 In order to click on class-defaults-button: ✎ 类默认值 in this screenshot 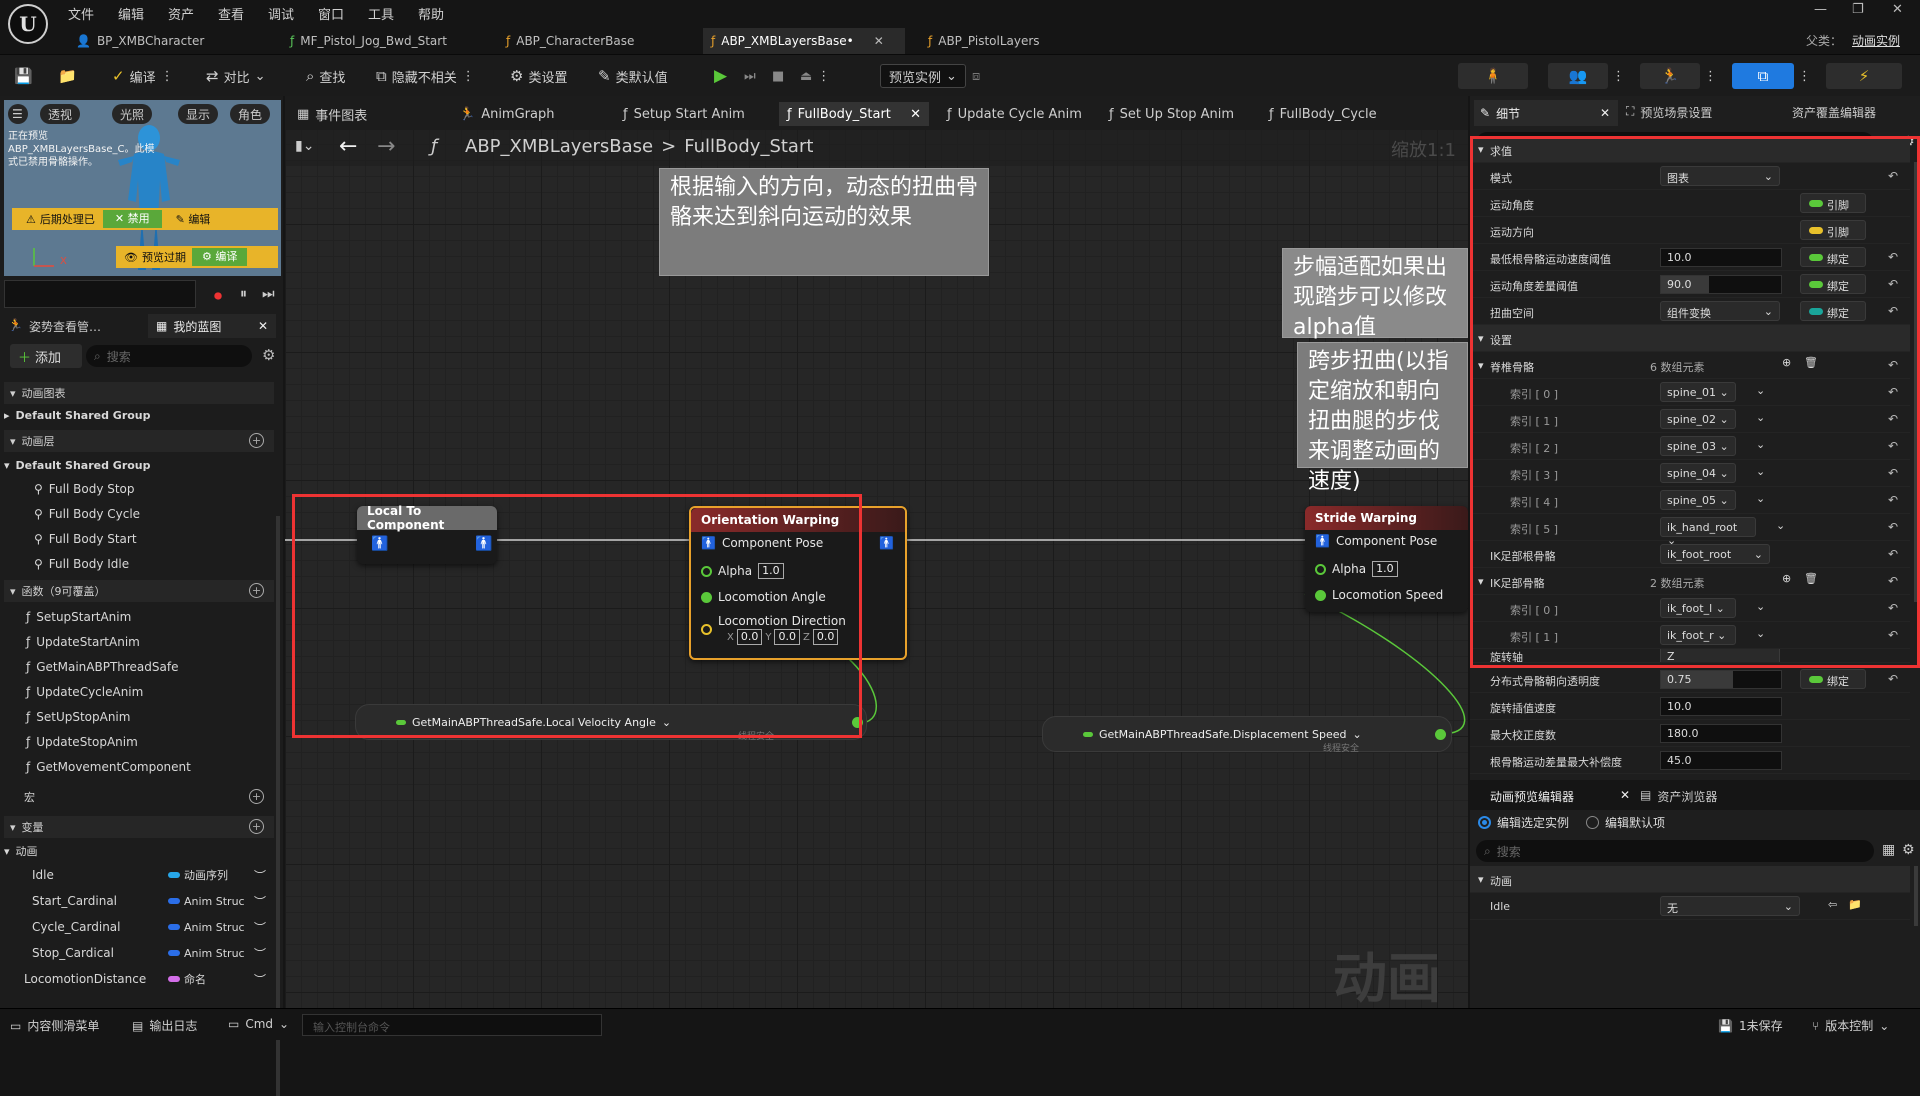, I will do `click(633, 76)`.